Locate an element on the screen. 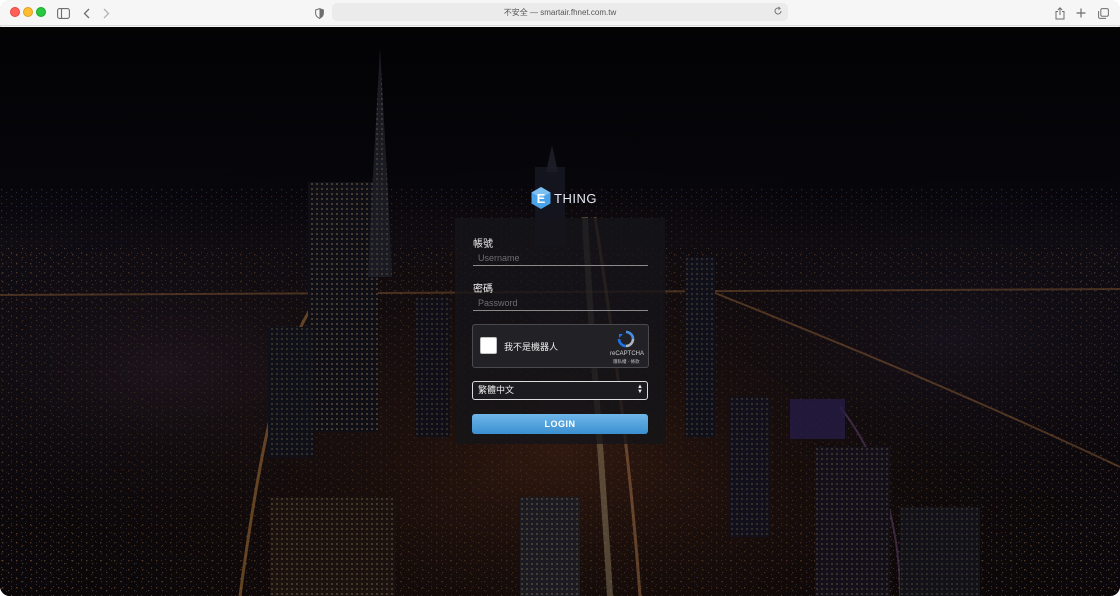 The width and height of the screenshot is (1120, 596). shield-icon is located at coordinates (319, 13).